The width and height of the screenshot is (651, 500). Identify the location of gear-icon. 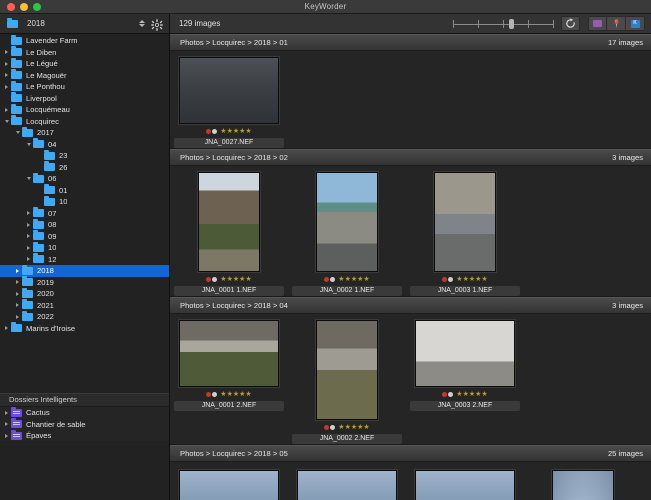
(157, 24).